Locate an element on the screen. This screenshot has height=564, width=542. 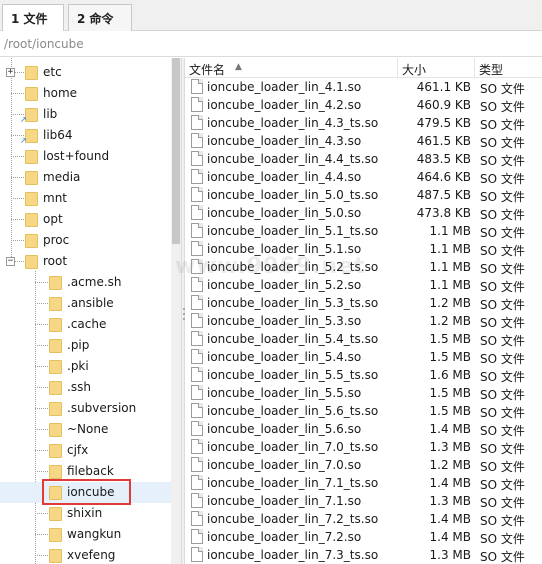
file-name: ioncube_loader_lin_4.4_ts.so is located at coordinates (293, 159).